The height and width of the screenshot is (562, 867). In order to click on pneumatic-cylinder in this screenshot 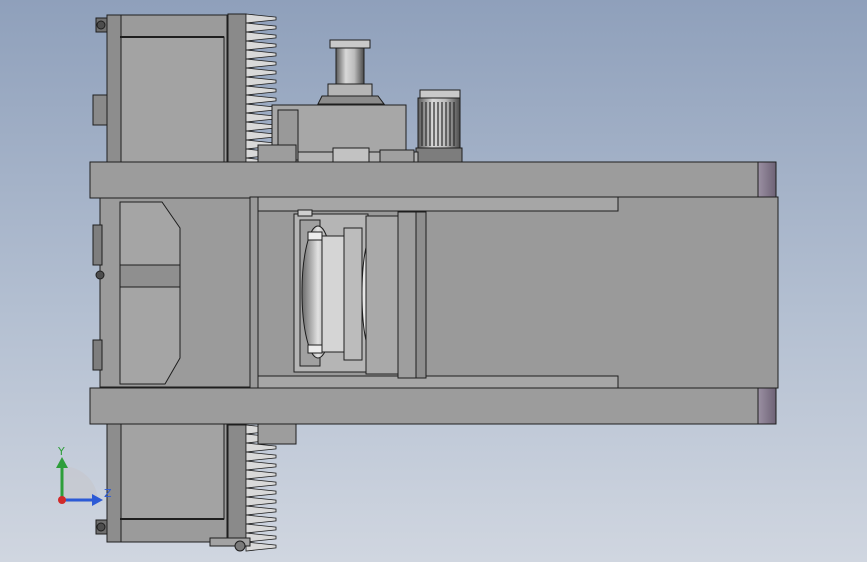, I will do `click(351, 72)`.